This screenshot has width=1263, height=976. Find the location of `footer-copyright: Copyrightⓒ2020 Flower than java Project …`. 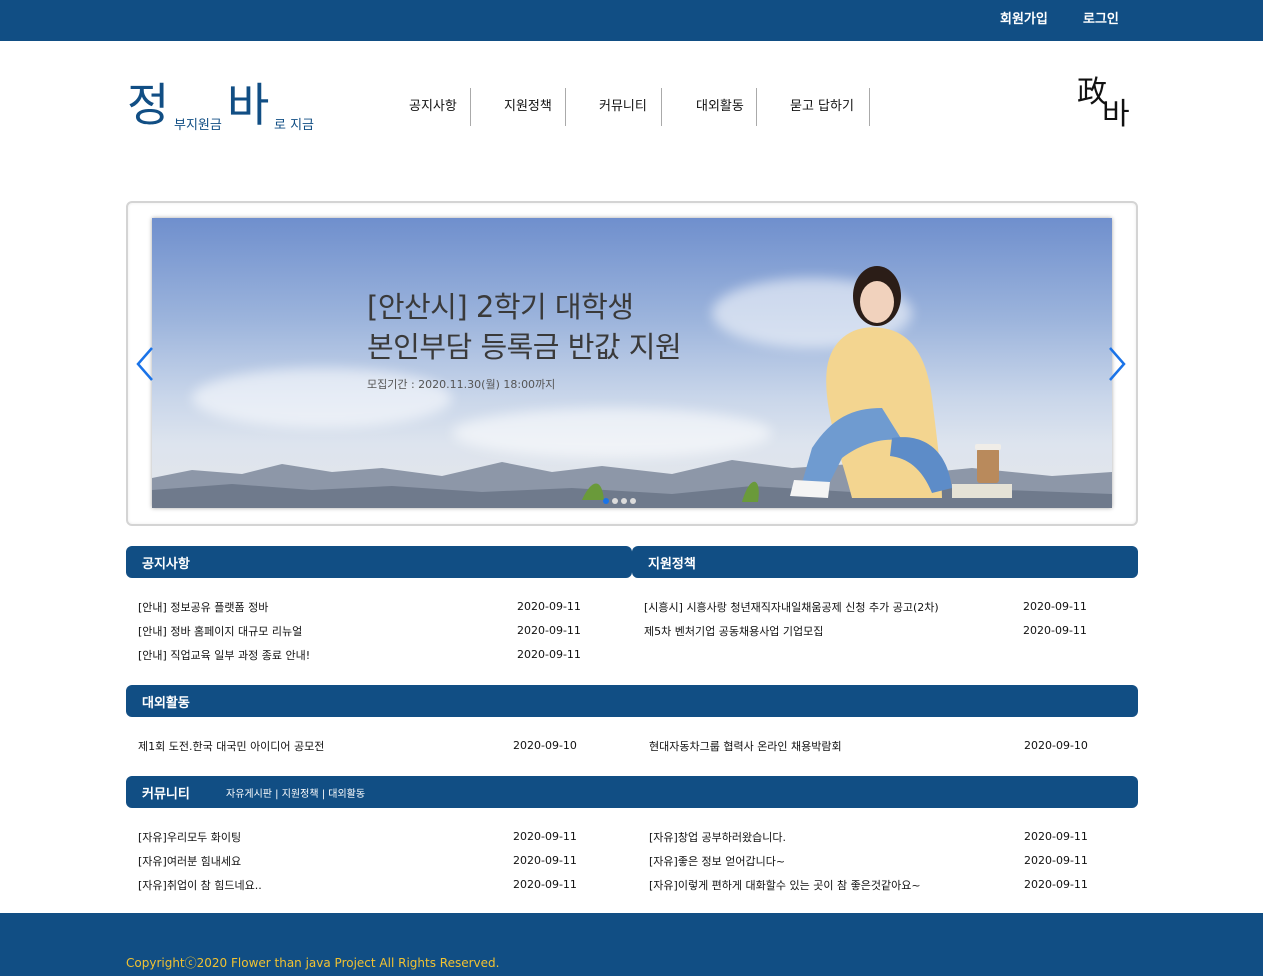

footer-copyright: Copyrightⓒ2020 Flower than java Project … is located at coordinates (313, 963).